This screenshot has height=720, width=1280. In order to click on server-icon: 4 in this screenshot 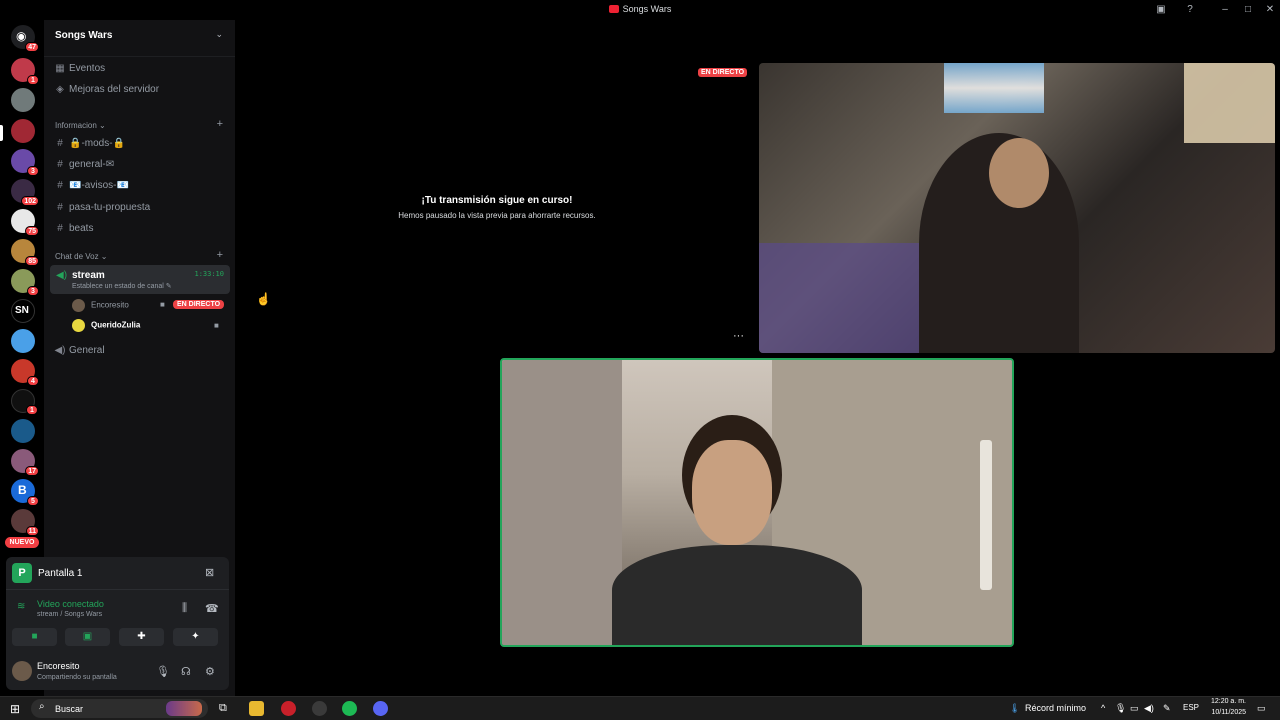, I will do `click(25, 372)`.